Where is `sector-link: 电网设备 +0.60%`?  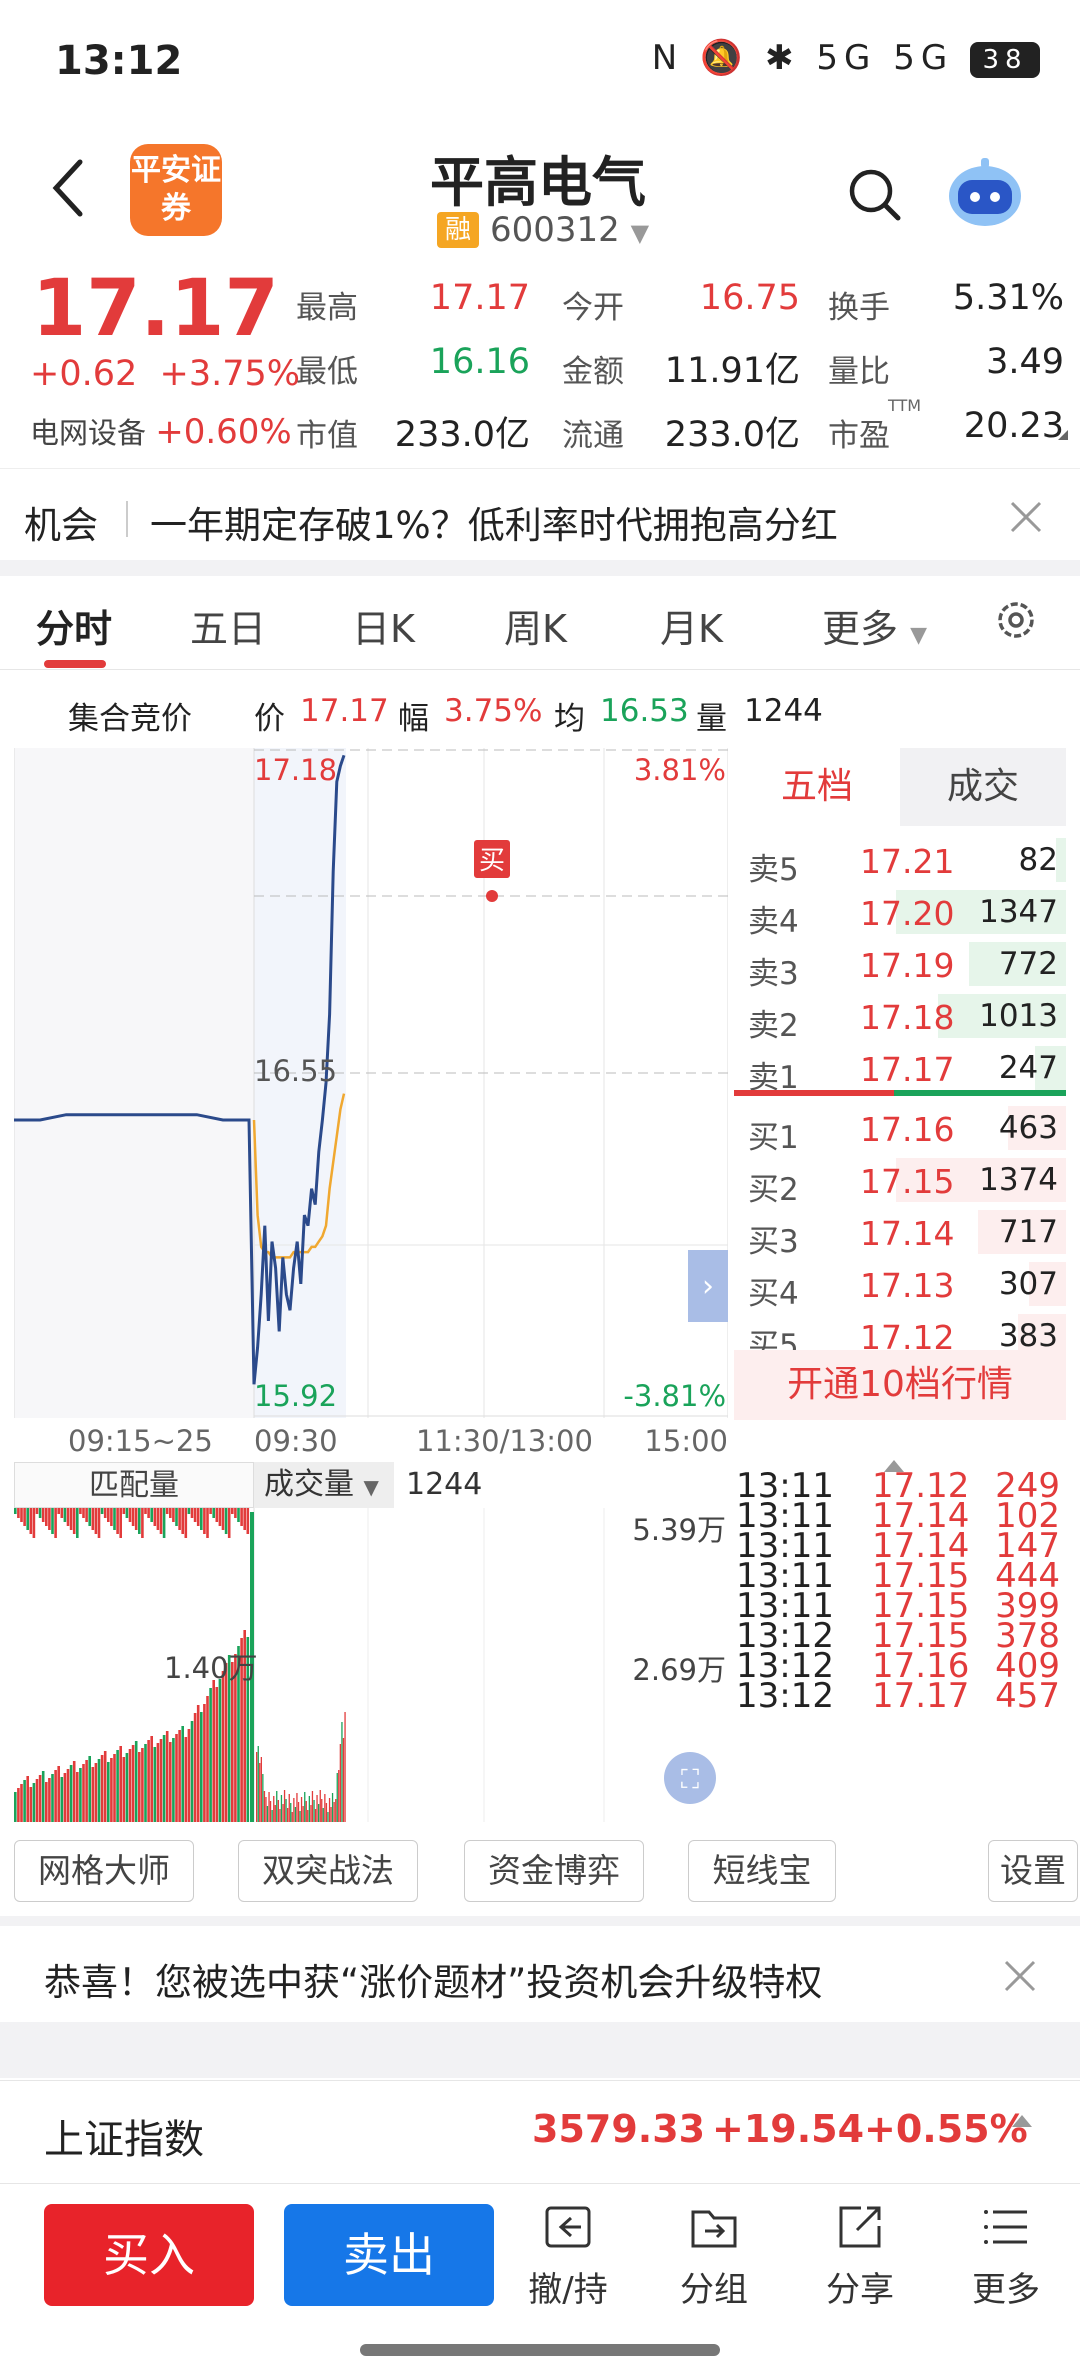
sector-link: 电网设备 +0.60% is located at coordinates (161, 431).